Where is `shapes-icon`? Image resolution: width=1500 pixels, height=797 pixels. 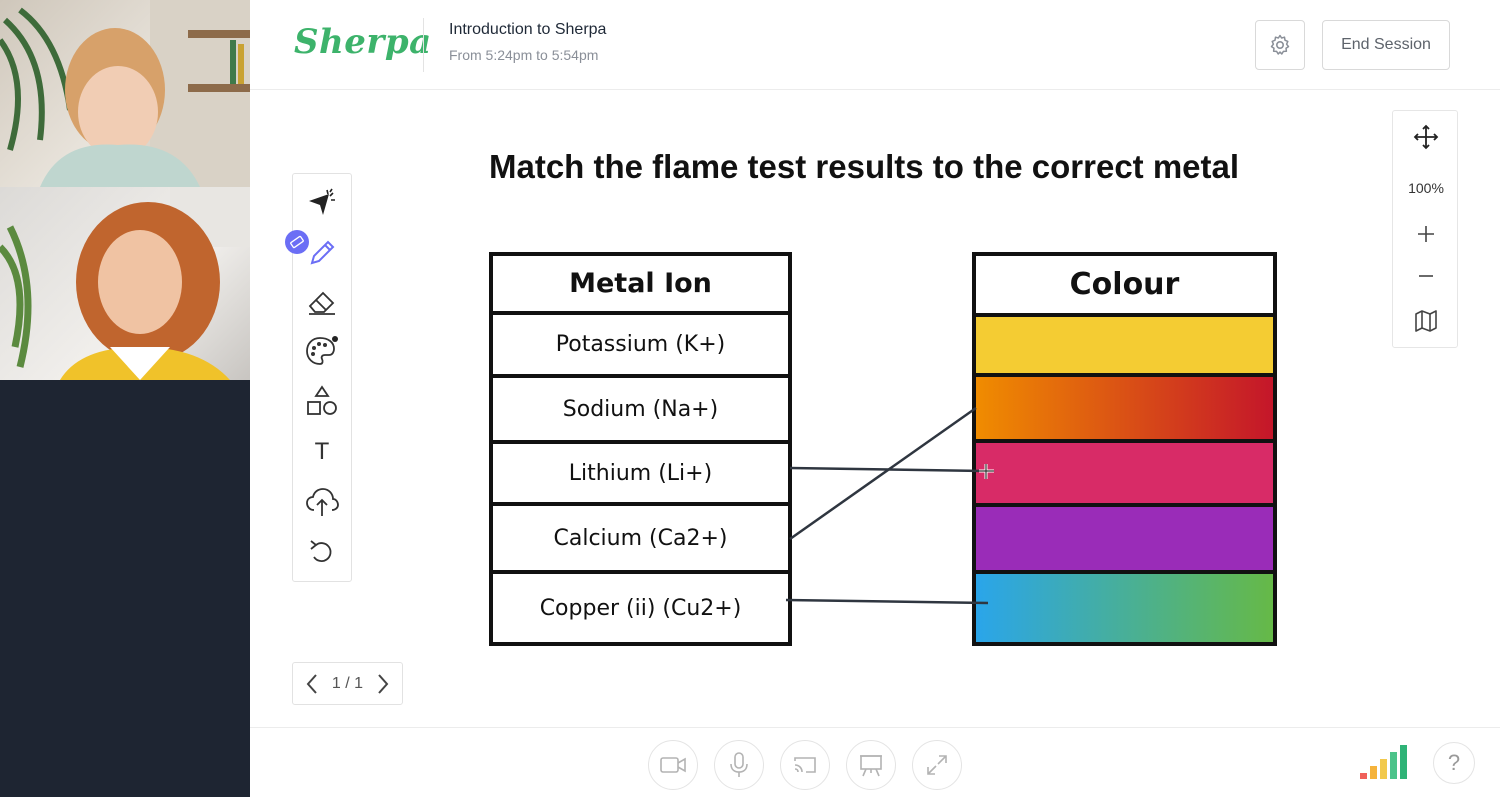 shapes-icon is located at coordinates (322, 400).